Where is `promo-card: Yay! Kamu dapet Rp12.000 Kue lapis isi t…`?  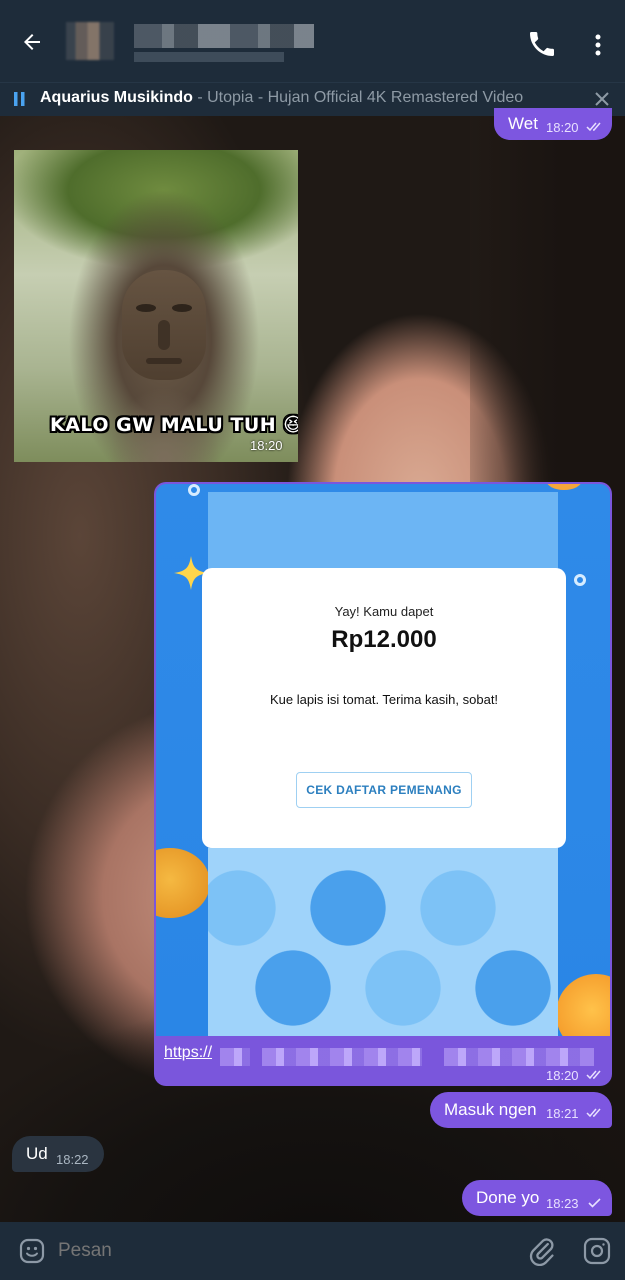 promo-card: Yay! Kamu dapet Rp12.000 Kue lapis isi t… is located at coordinates (384, 708).